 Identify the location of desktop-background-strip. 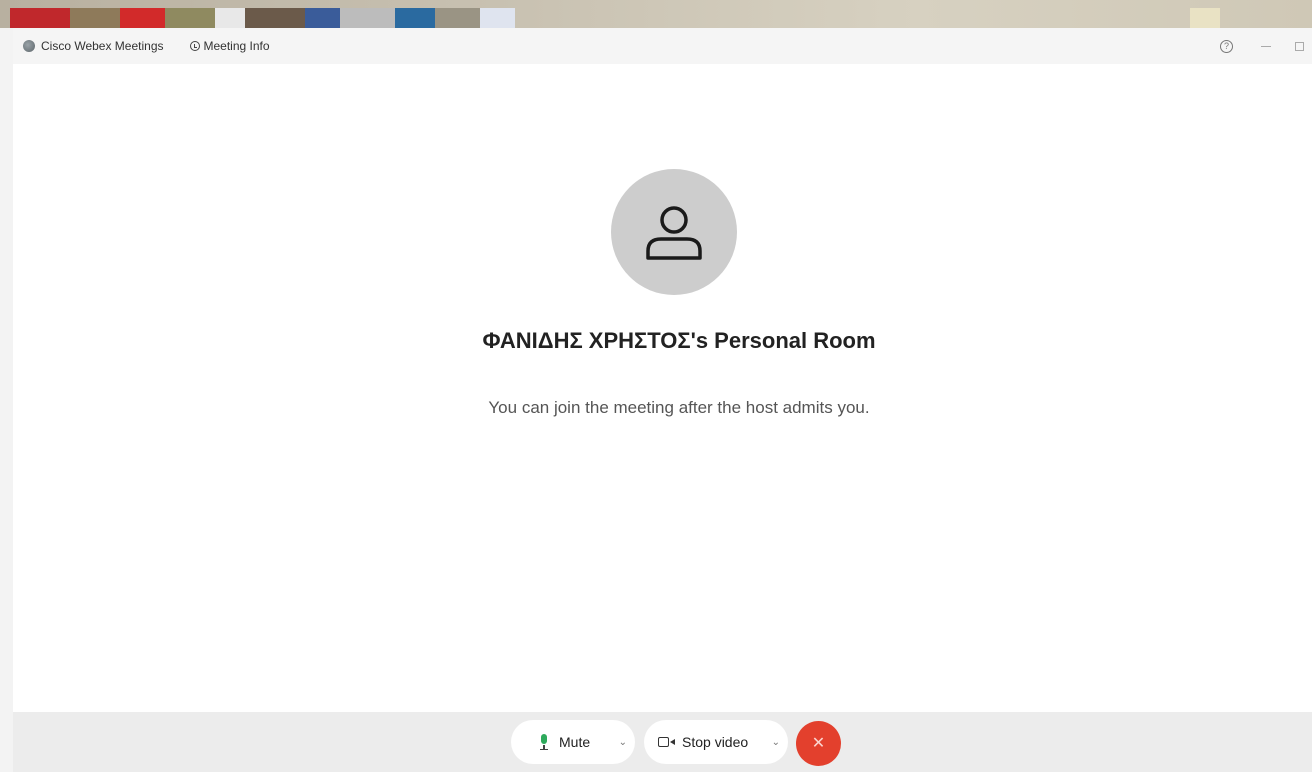
(656, 14).